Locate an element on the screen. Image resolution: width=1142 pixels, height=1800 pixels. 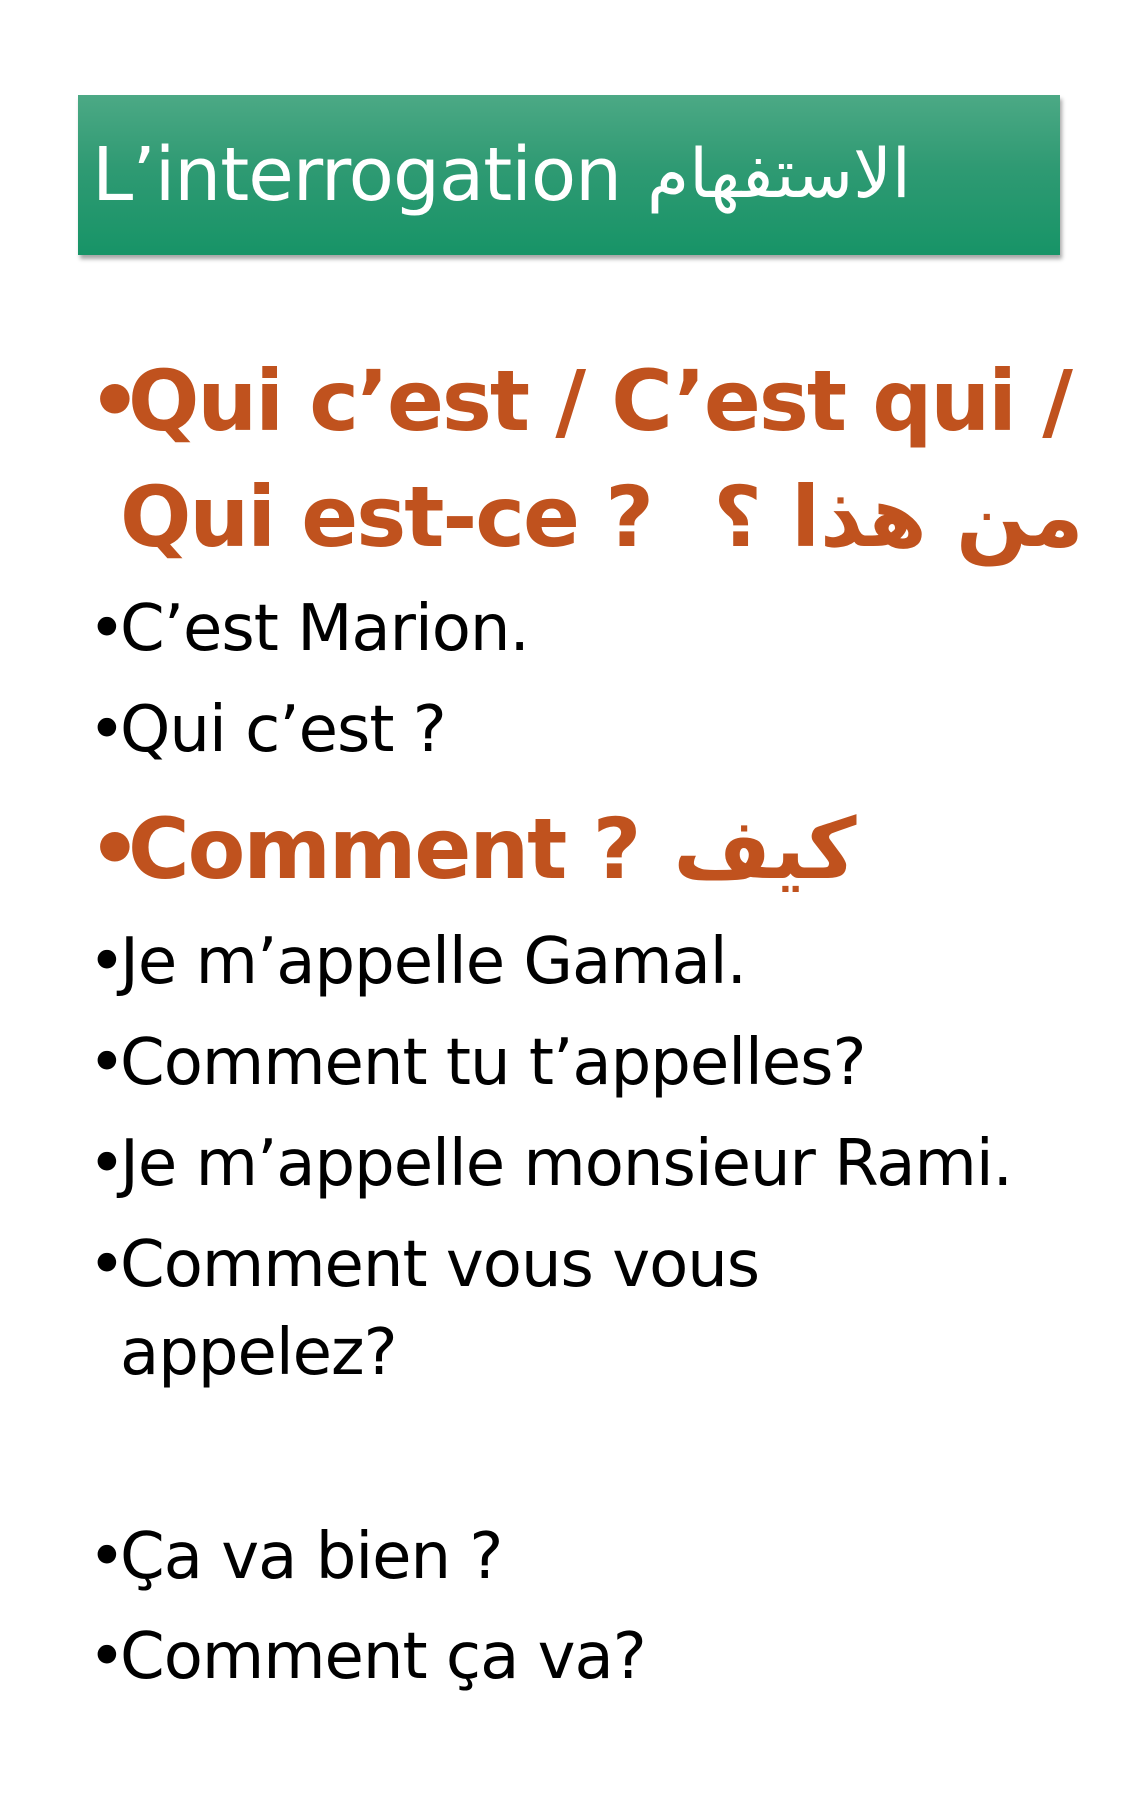
heading-qui-line1: • Qui c’est / C’est qui / is located at coordinates (580, 401).